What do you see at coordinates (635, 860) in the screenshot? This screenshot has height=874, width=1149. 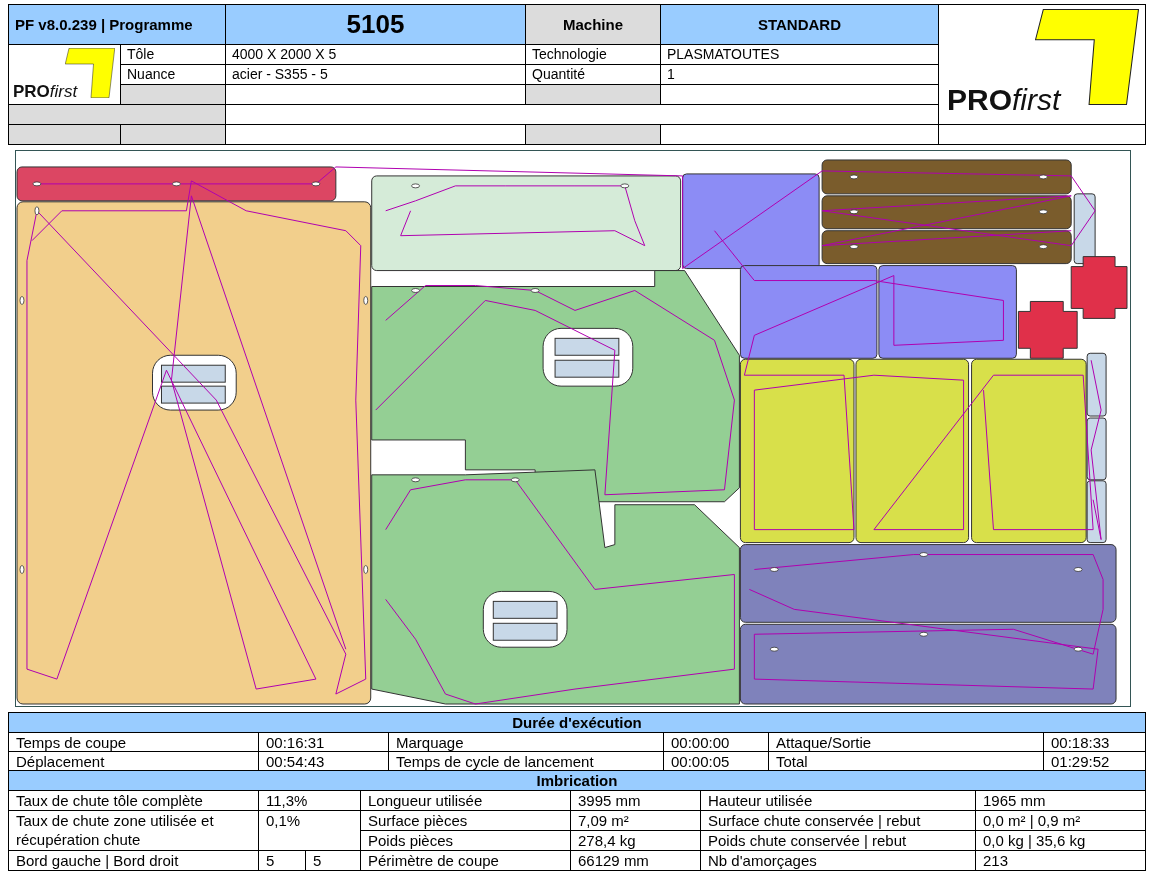 I see `table-value: 66129 mm` at bounding box center [635, 860].